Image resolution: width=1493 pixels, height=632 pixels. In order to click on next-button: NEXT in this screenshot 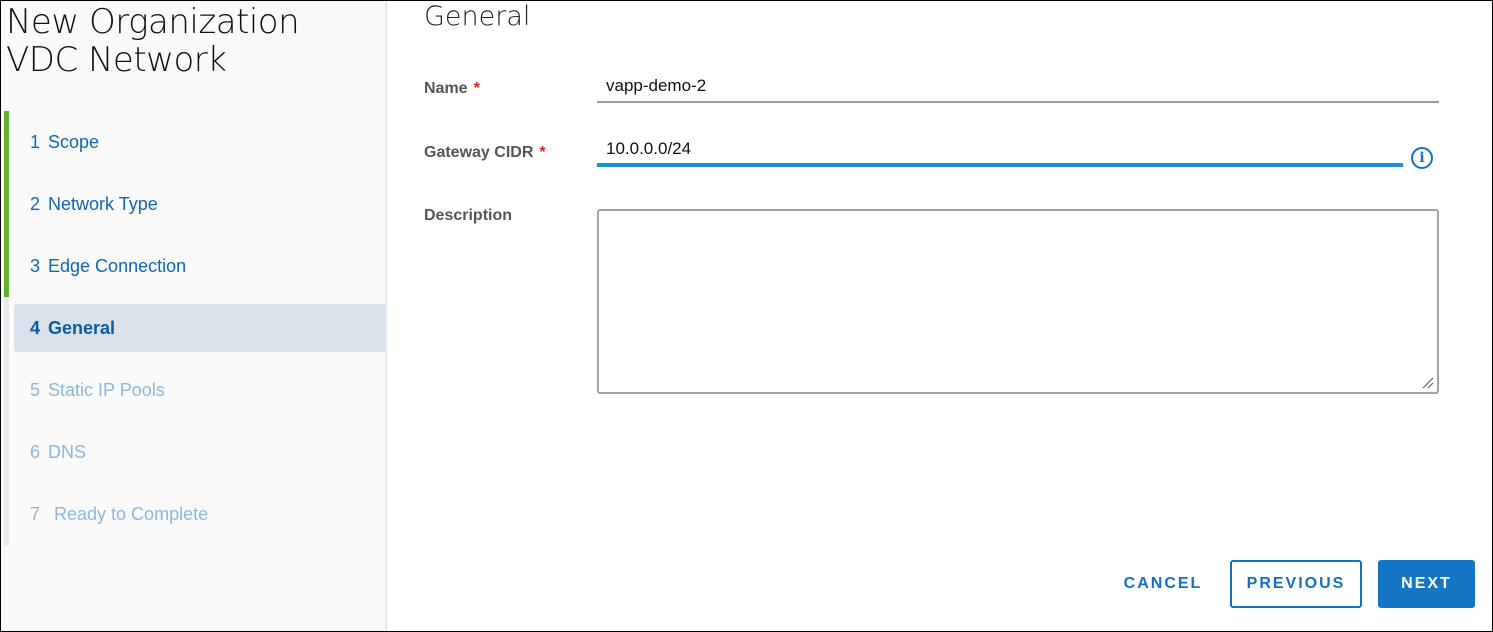, I will do `click(1426, 584)`.